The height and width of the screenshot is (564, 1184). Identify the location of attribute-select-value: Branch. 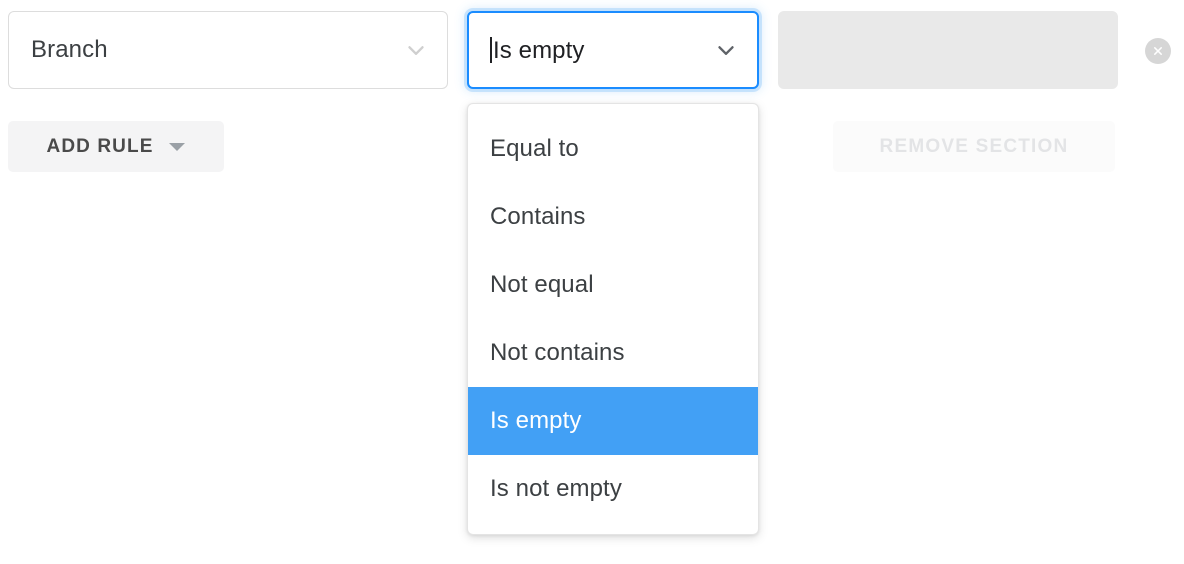
(69, 50).